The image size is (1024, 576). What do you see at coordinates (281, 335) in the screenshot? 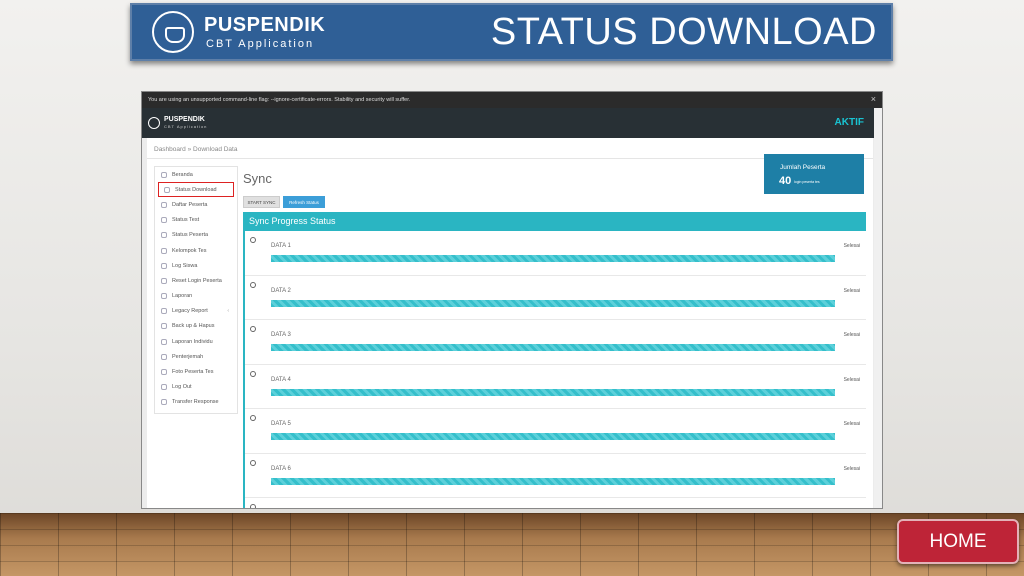
I see `data-name-label: DATA 3` at bounding box center [281, 335].